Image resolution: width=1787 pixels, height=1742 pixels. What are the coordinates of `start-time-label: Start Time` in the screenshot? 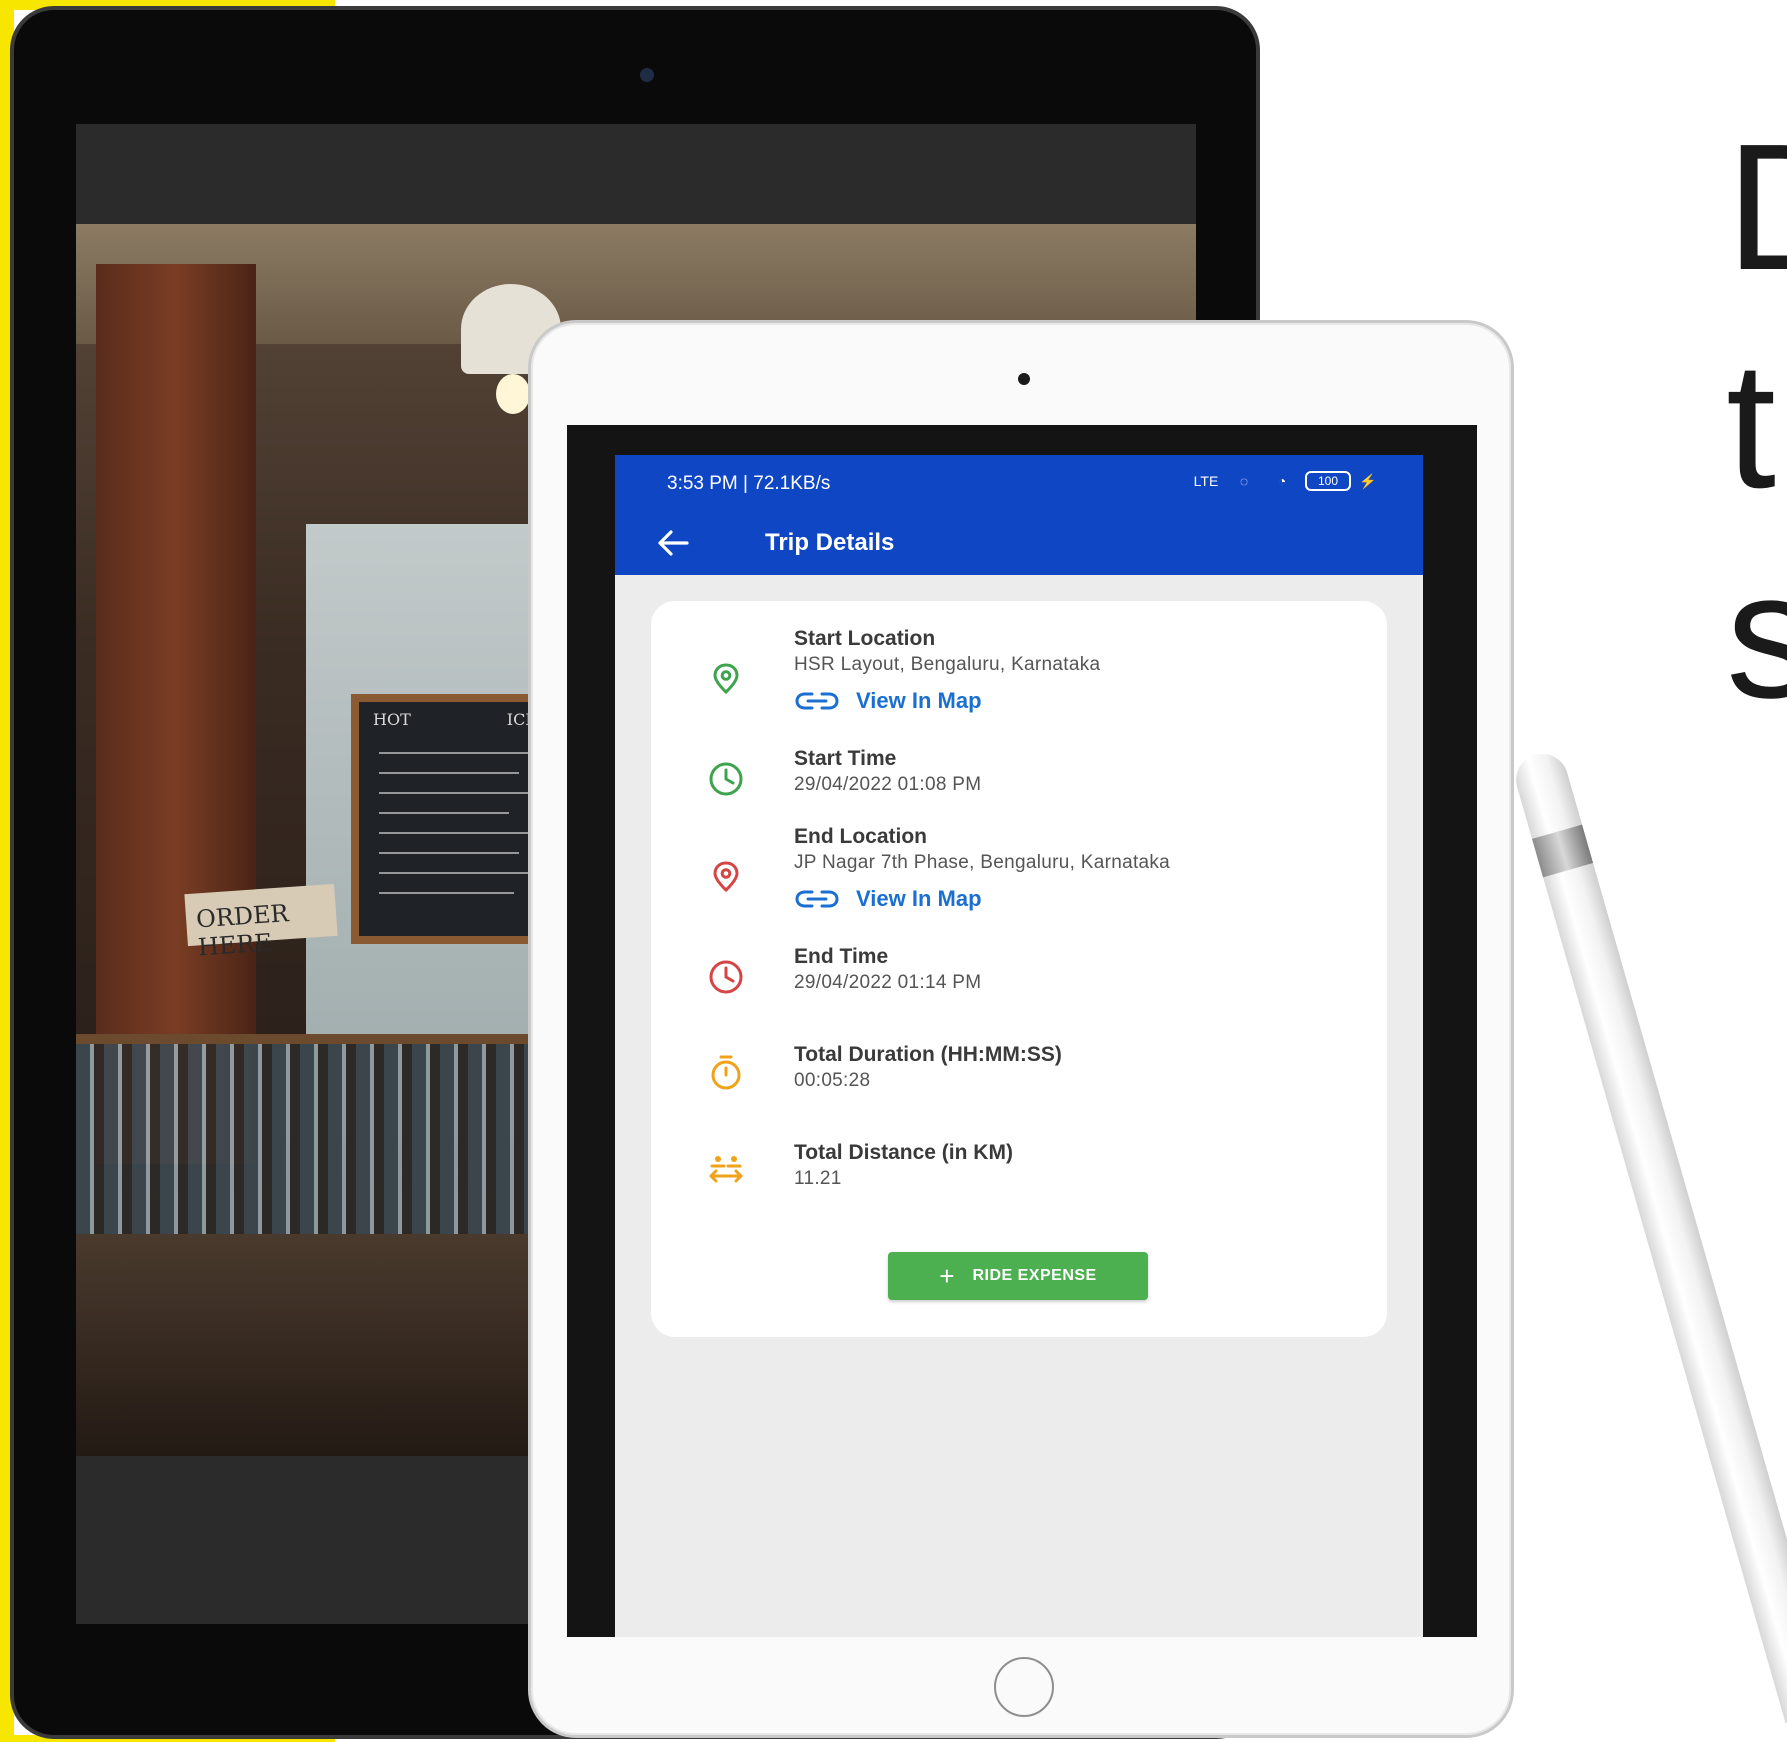 It's located at (845, 758).